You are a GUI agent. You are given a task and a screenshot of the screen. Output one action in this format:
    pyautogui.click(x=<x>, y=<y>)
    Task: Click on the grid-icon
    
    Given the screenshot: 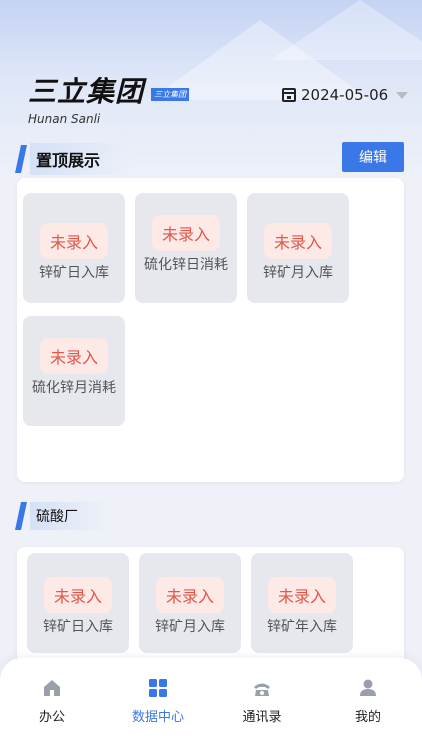 What is the action you would take?
    pyautogui.click(x=158, y=688)
    